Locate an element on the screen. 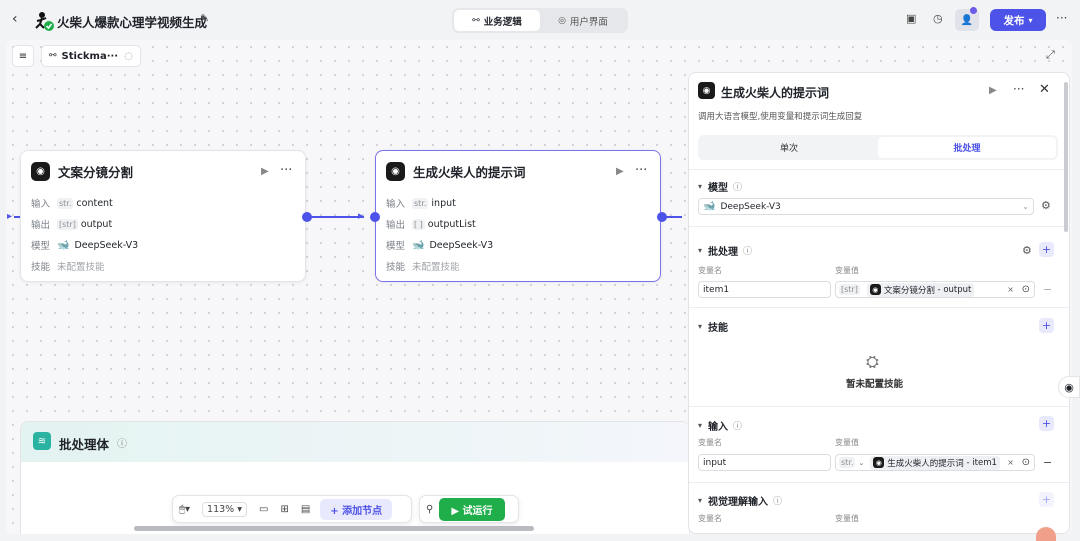 The width and height of the screenshot is (1080, 541). menu-icon: ≡ is located at coordinates (23, 56).